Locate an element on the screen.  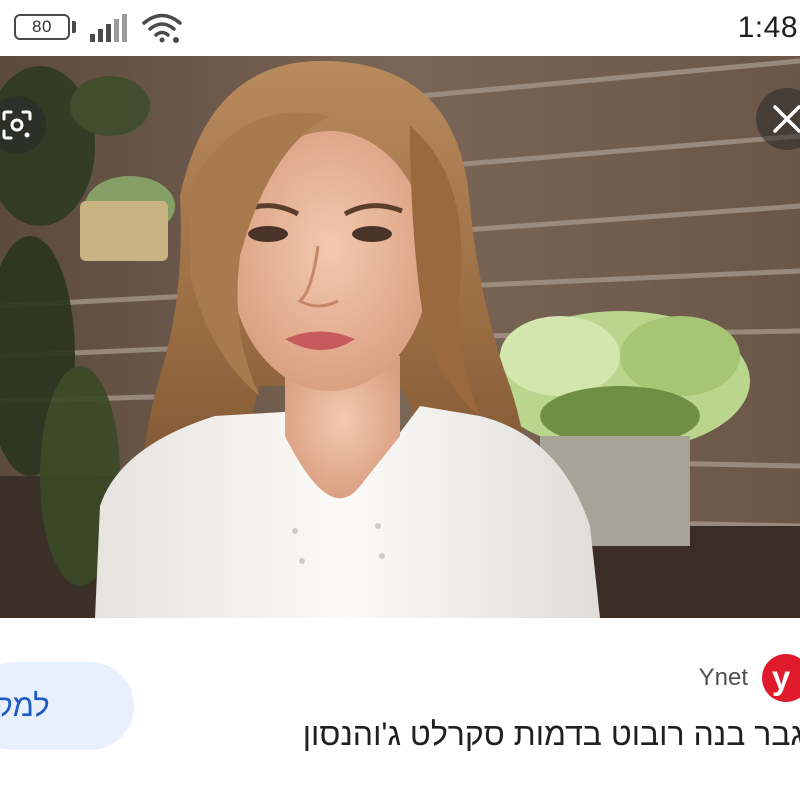
source-name: Ynet is located at coordinates (723, 678).